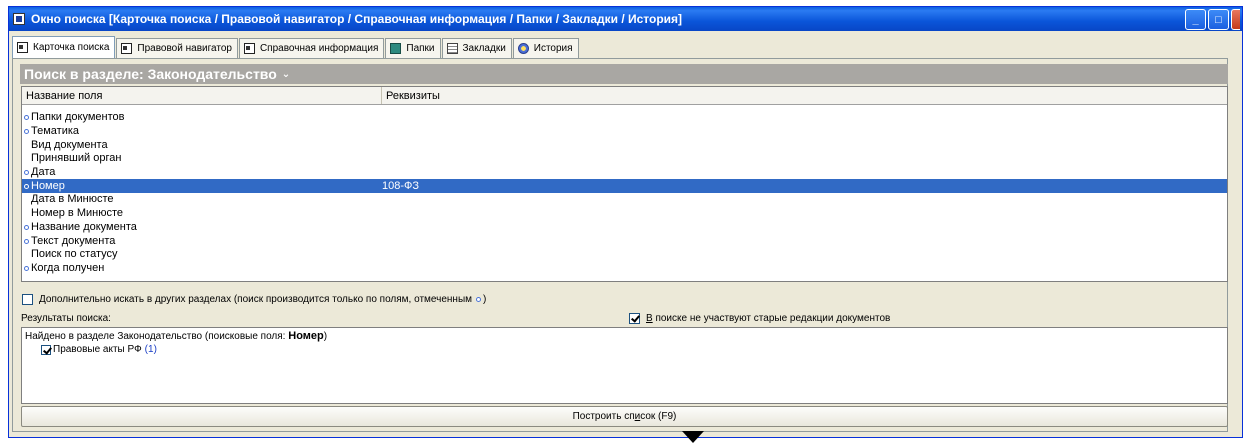  Describe the element at coordinates (206, 131) in the screenshot. I see `field-name: Тематика` at that location.